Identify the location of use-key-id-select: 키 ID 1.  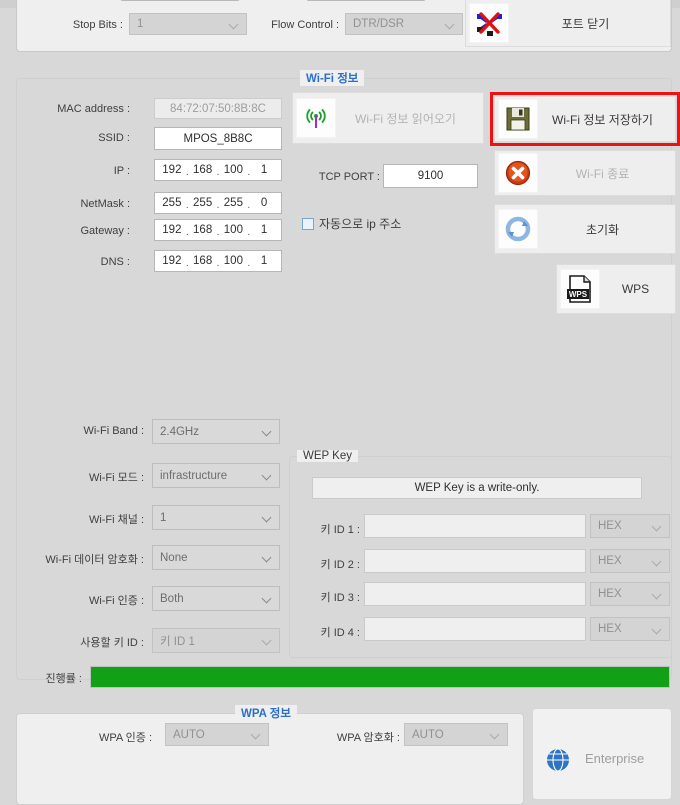
(216, 640).